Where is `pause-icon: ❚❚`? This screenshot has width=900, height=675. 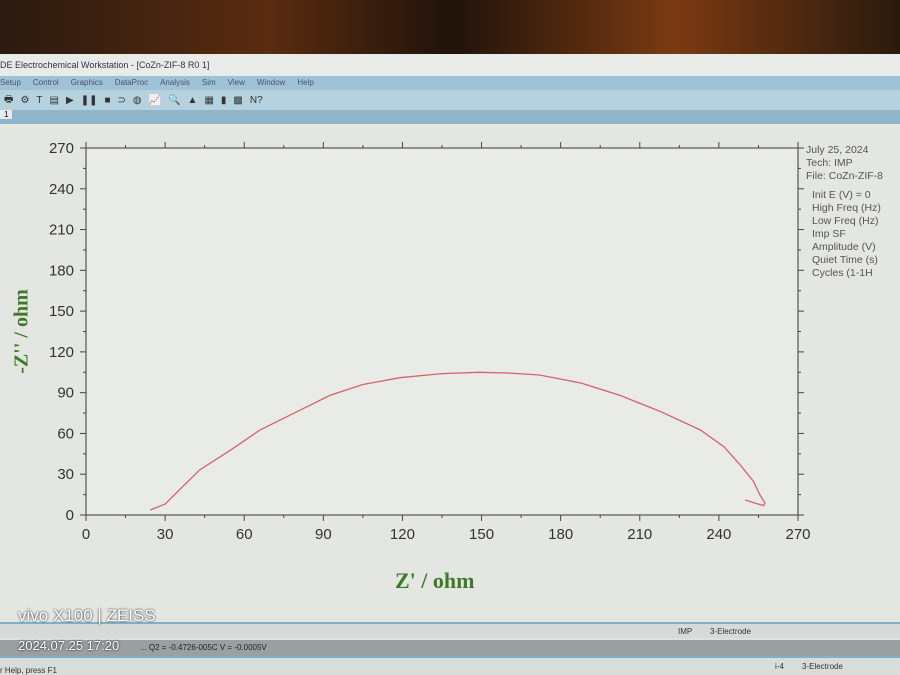
pause-icon: ❚❚ is located at coordinates (89, 100).